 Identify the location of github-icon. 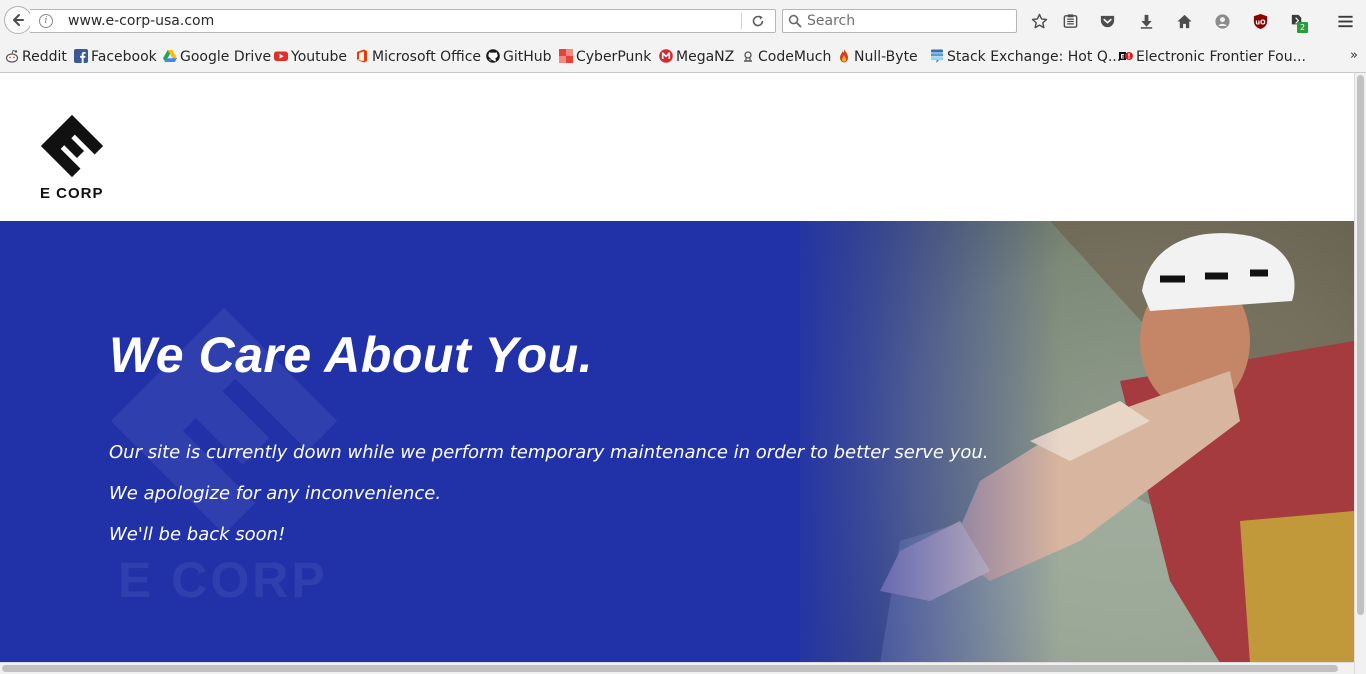
(493, 56).